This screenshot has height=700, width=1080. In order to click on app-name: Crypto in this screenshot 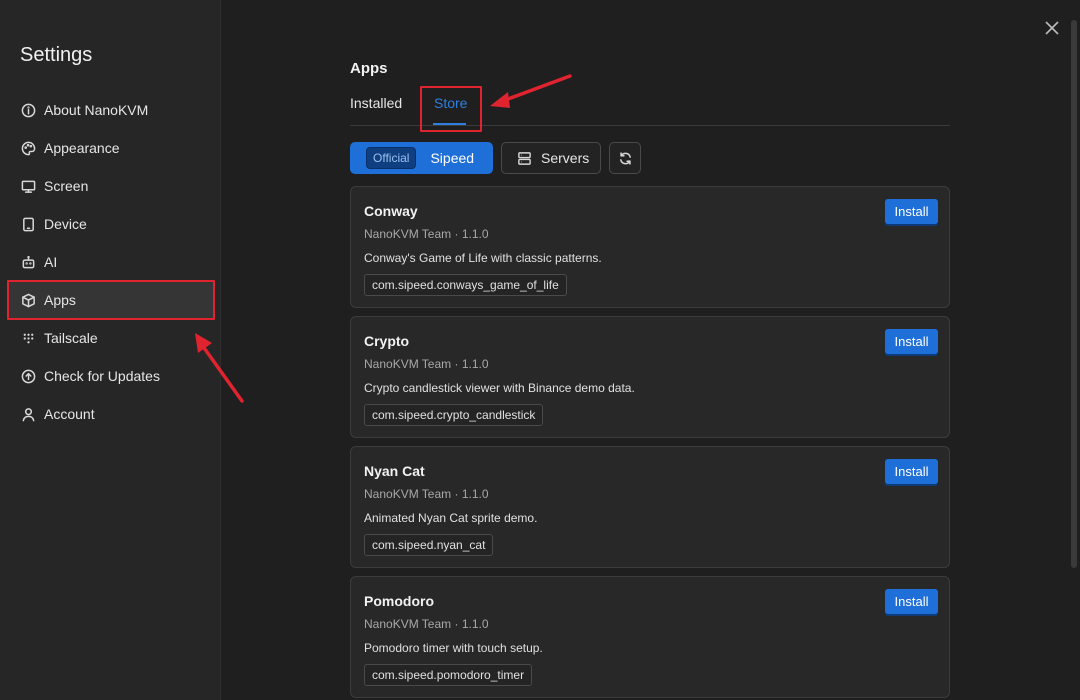, I will do `click(387, 341)`.